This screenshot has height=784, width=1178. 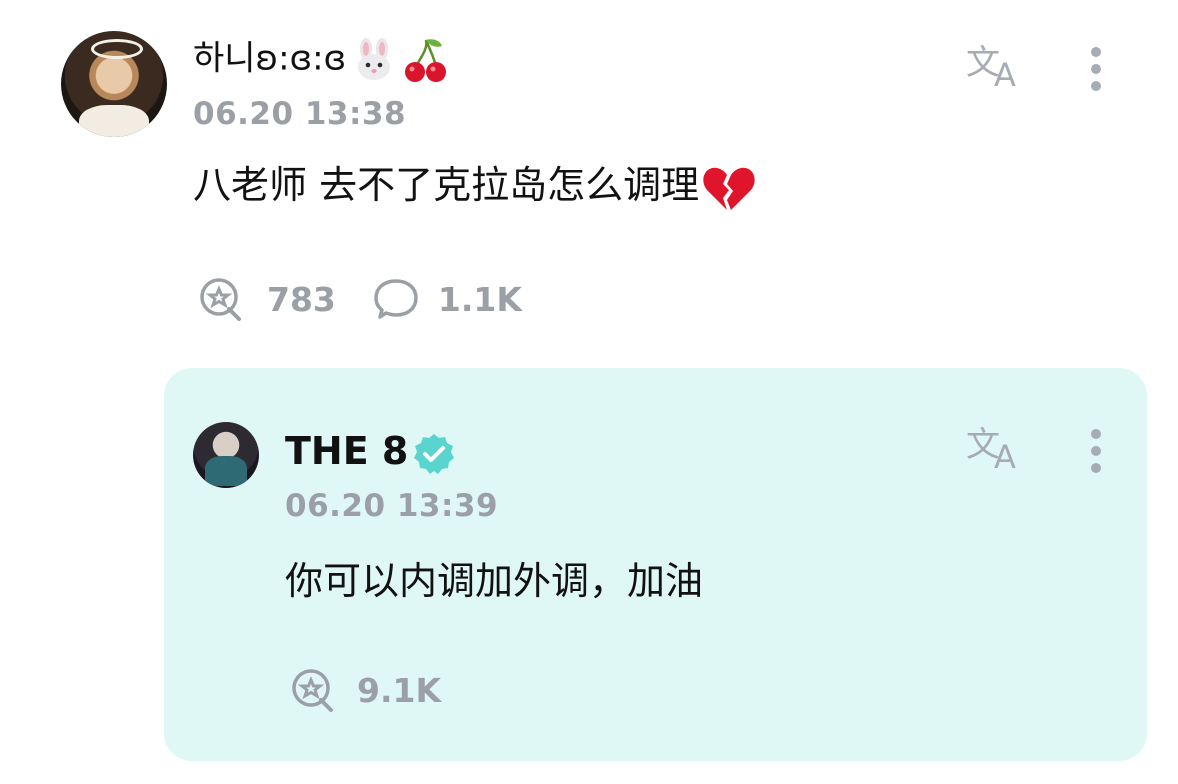 What do you see at coordinates (494, 581) in the screenshot?
I see `reply-content: 你可以内调加外调，加油` at bounding box center [494, 581].